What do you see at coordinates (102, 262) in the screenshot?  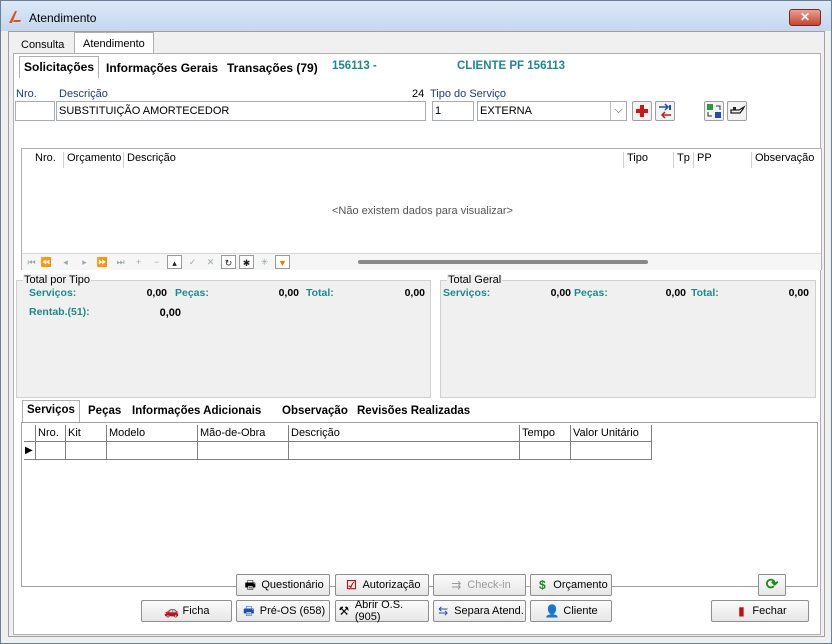 I see `next-page-icon: ⏩` at bounding box center [102, 262].